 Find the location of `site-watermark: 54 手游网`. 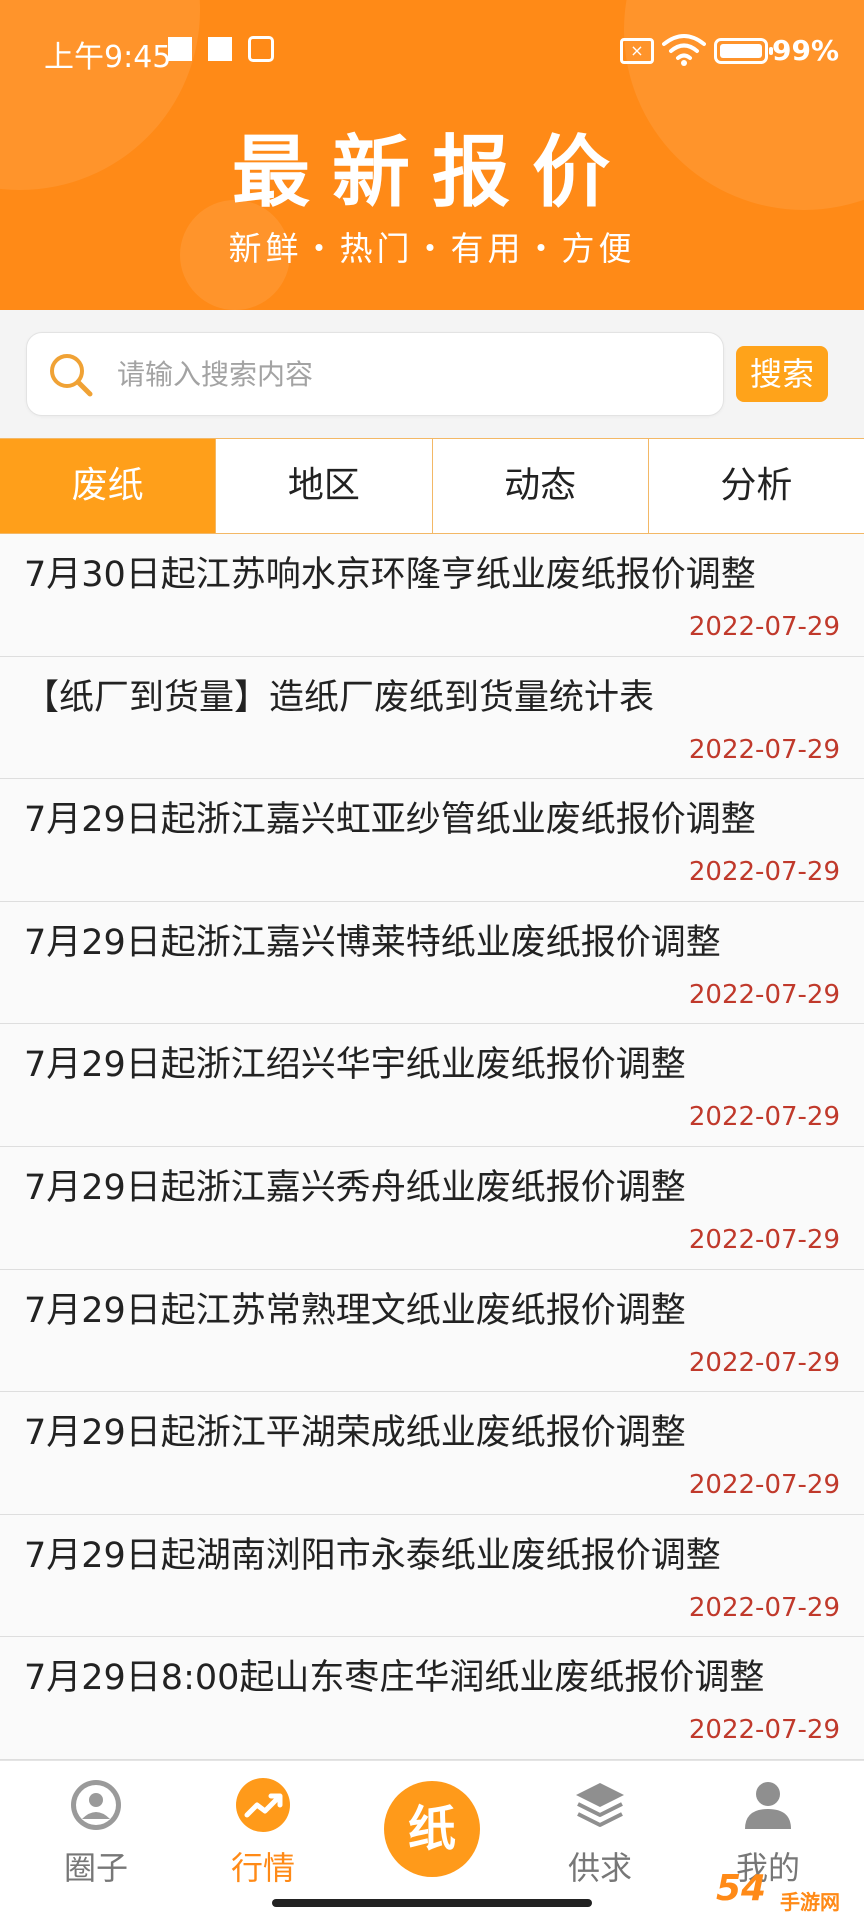

site-watermark: 54 手游网 is located at coordinates (790, 1890).